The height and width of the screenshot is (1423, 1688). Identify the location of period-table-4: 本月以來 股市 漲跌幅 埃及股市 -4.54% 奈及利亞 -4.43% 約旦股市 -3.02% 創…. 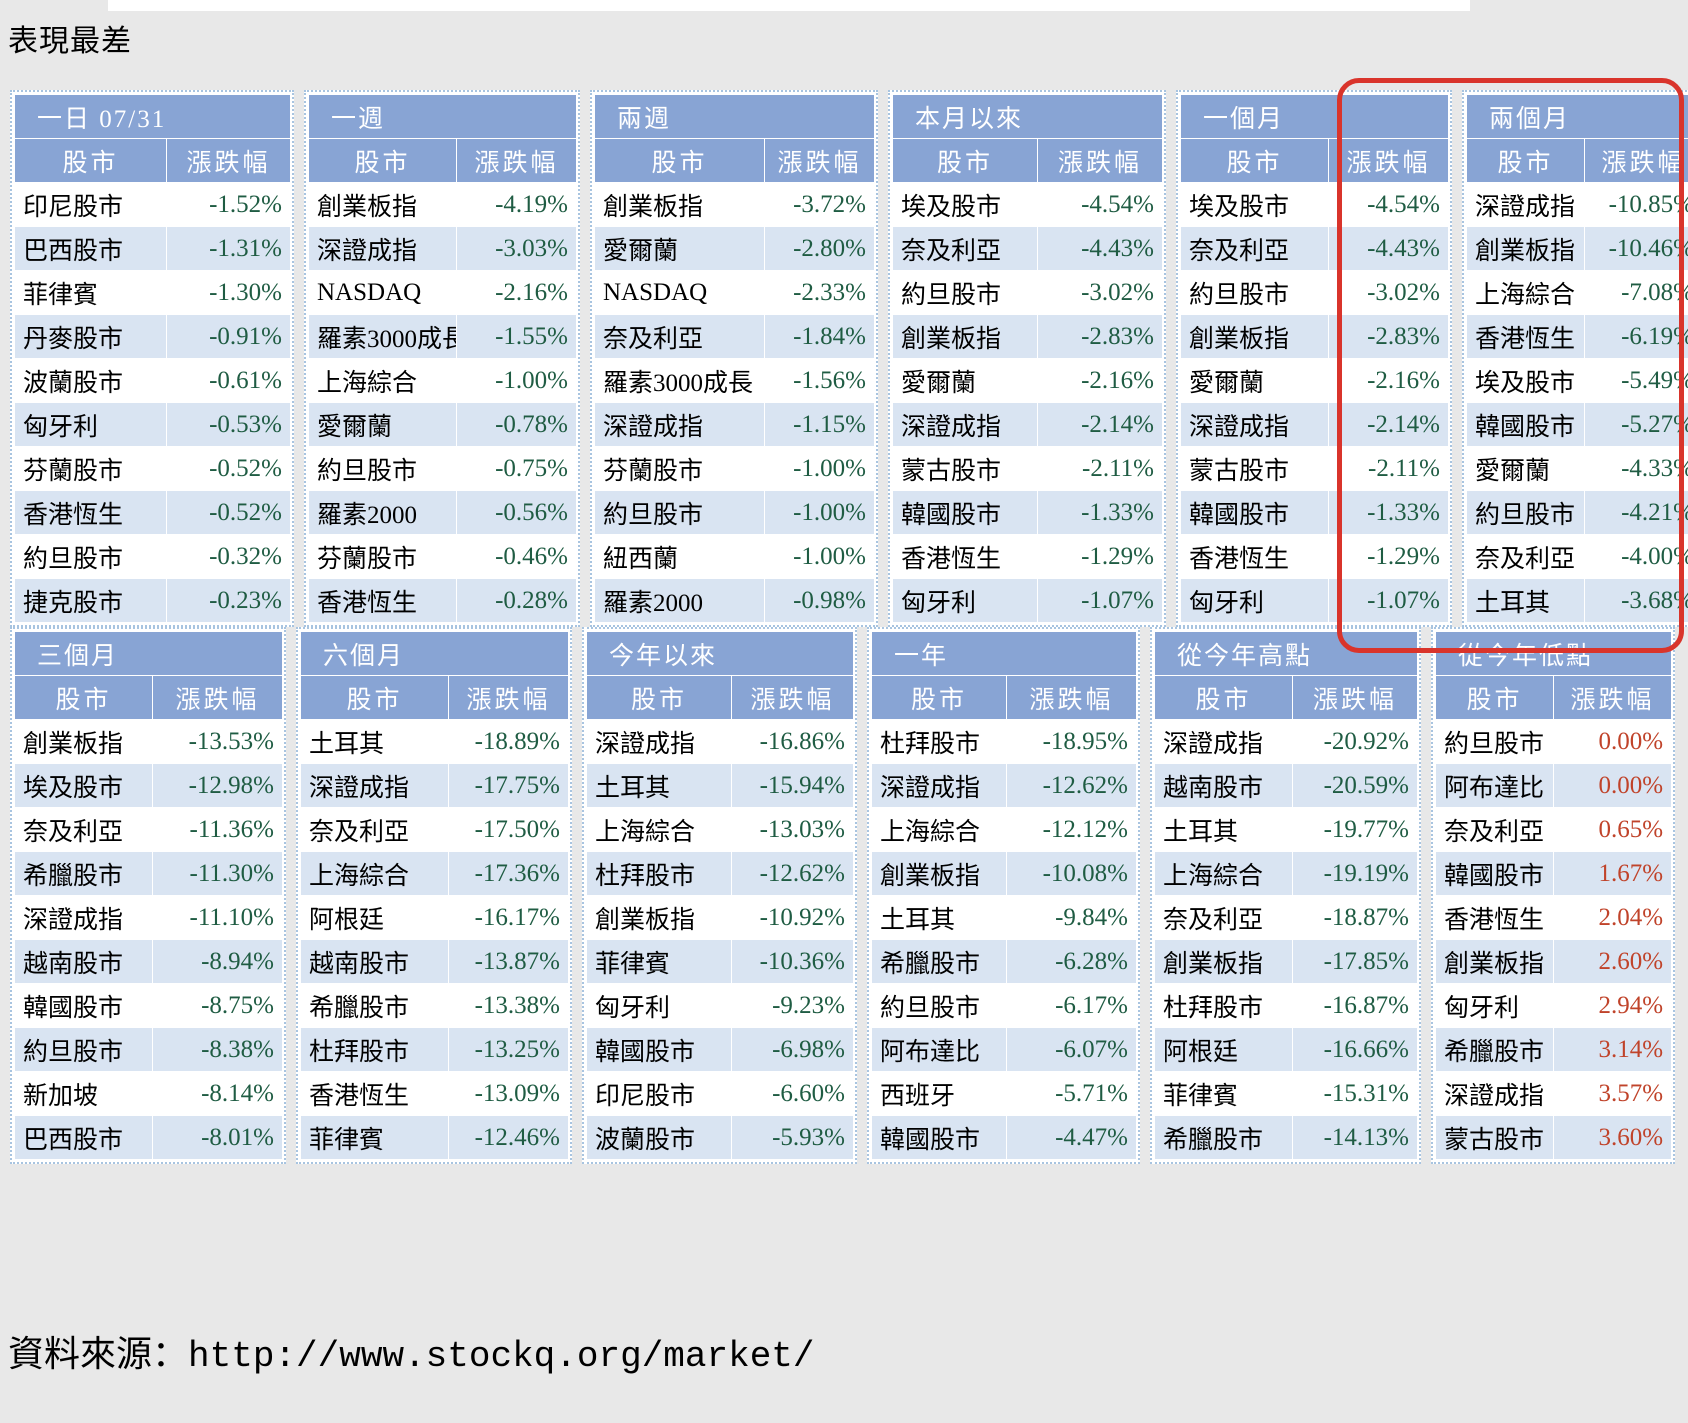
(1027, 358).